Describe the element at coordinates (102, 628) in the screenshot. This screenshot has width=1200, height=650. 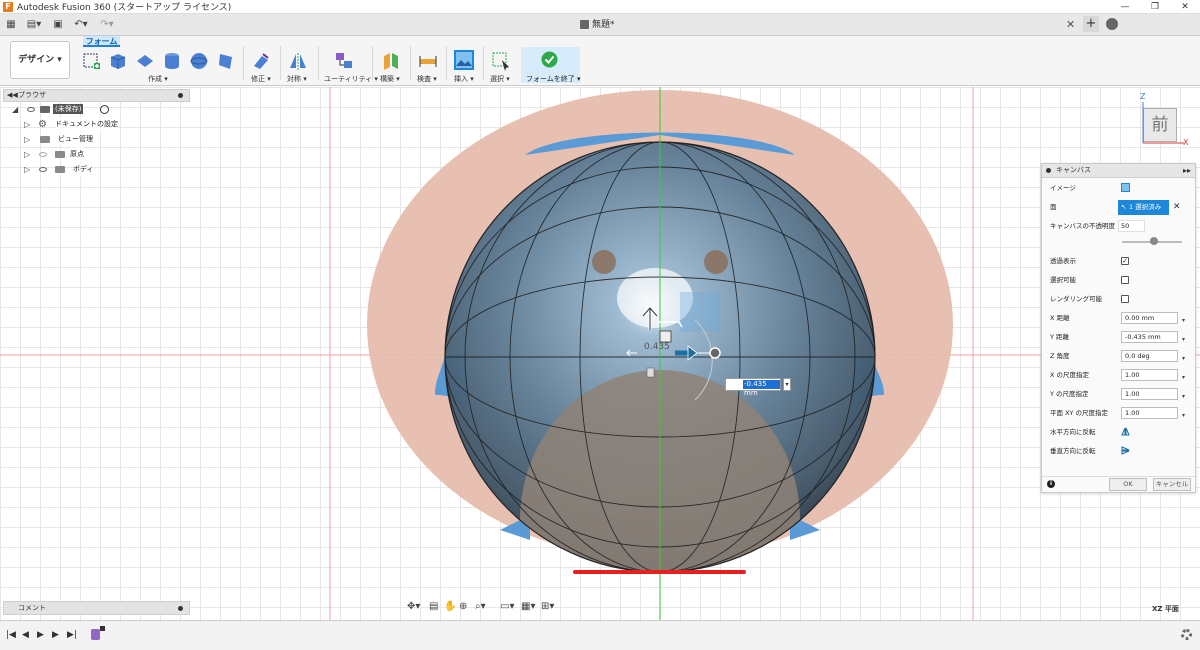
I see `timeline-position-marker` at that location.